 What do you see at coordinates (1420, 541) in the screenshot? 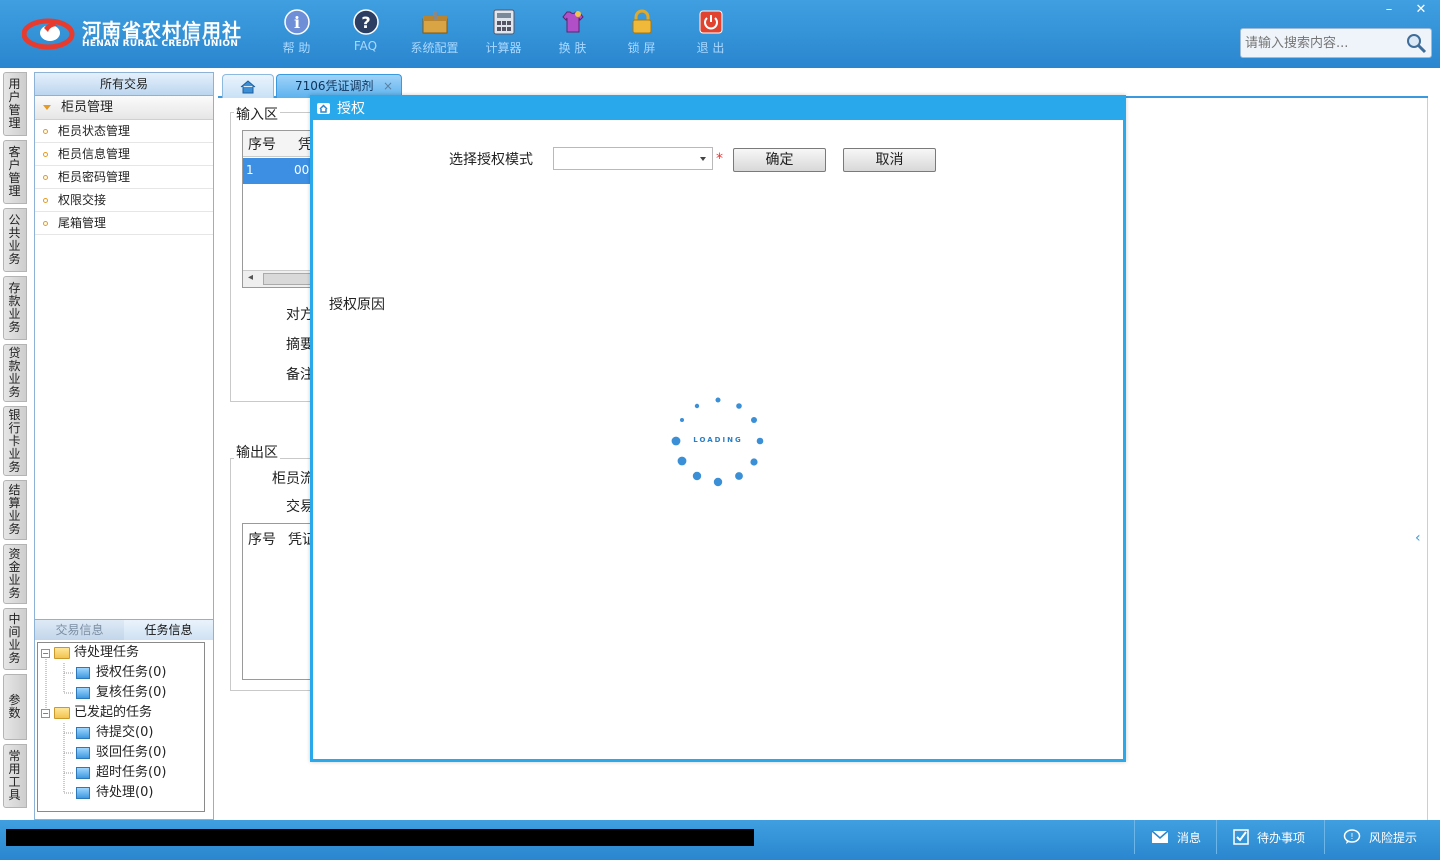
I see `expand-right-icon: ‹` at bounding box center [1420, 541].